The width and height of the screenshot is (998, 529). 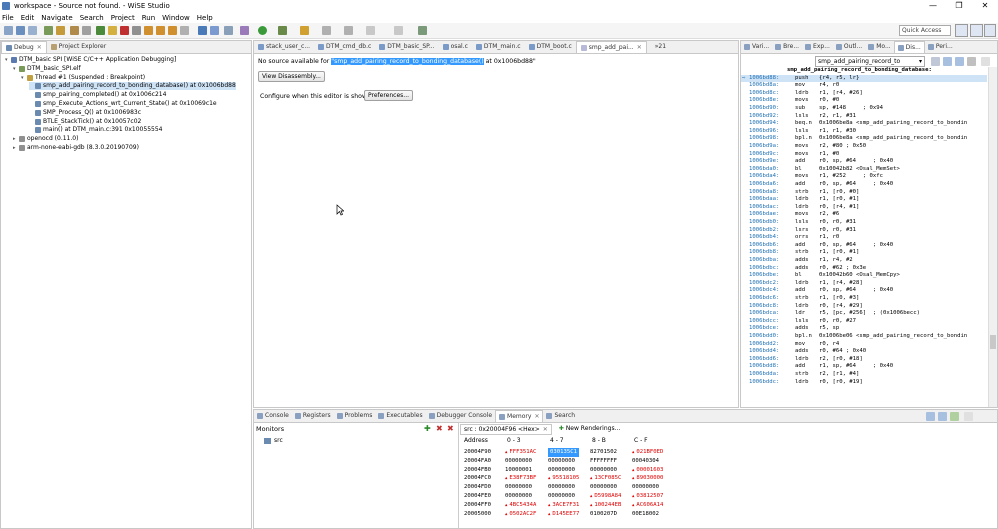 I want to click on tab-bottom-view: Registers, so click(x=313, y=416).